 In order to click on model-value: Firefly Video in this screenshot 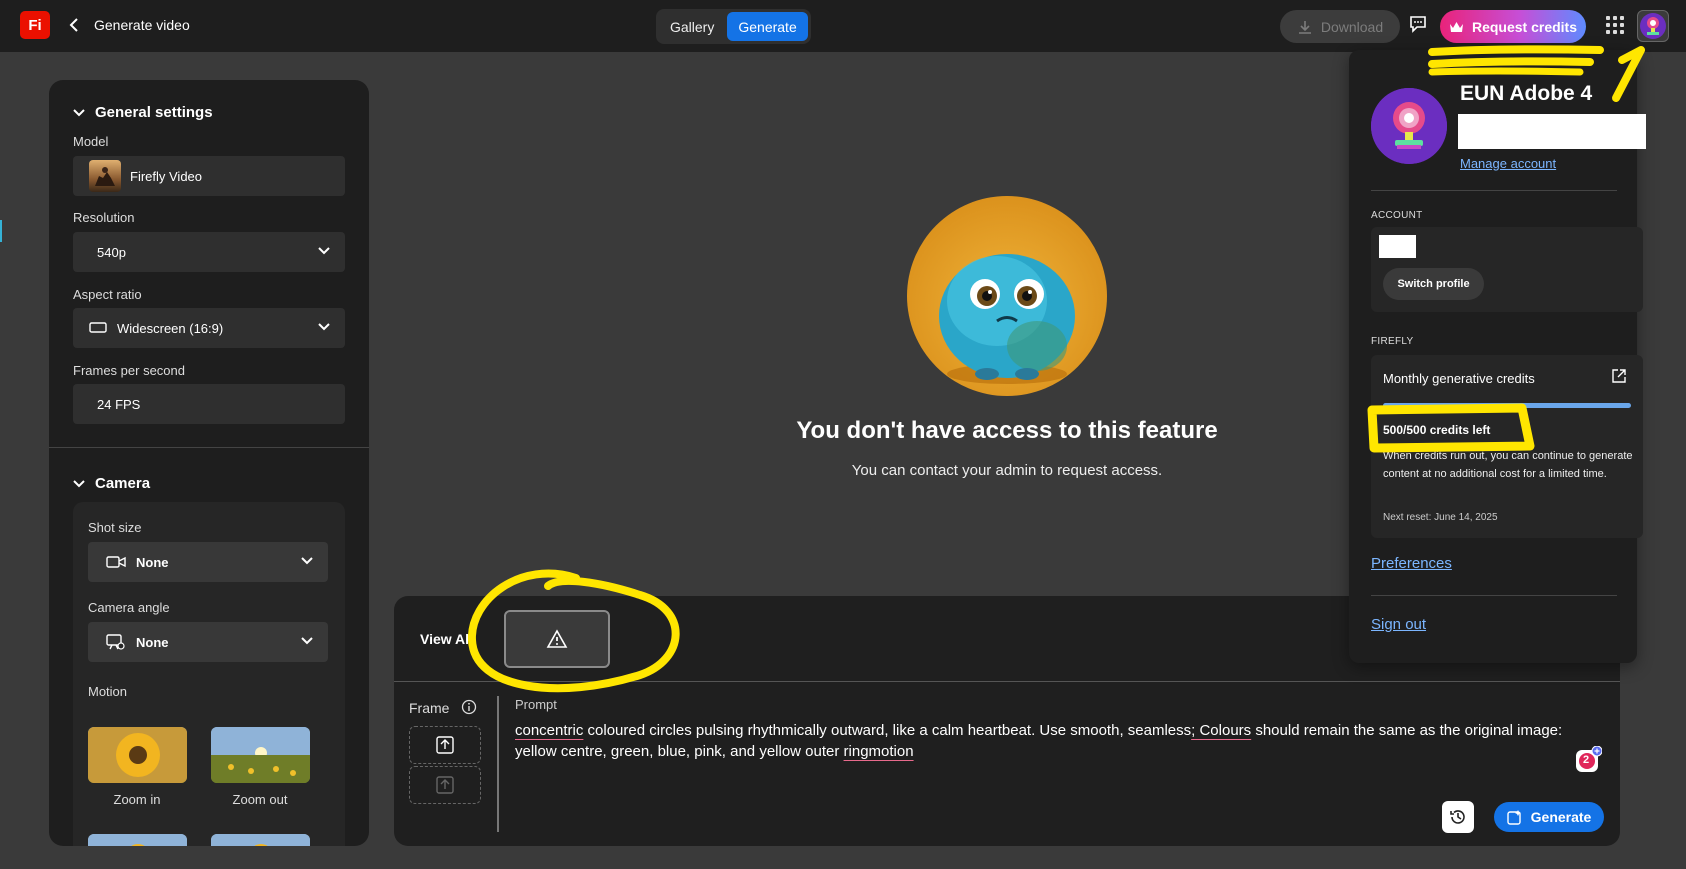, I will do `click(166, 176)`.